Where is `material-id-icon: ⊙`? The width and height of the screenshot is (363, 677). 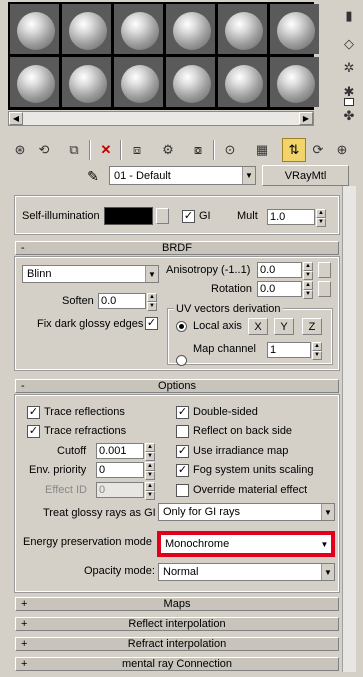
material-id-icon: ⊙ is located at coordinates (230, 150).